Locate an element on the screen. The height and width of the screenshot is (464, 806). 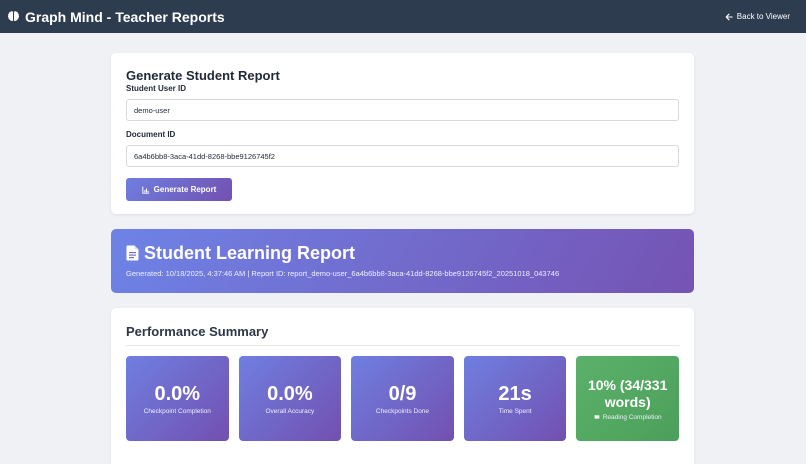
stat-overall-accuracy: 0.0% Overall Accuracy is located at coordinates (290, 398).